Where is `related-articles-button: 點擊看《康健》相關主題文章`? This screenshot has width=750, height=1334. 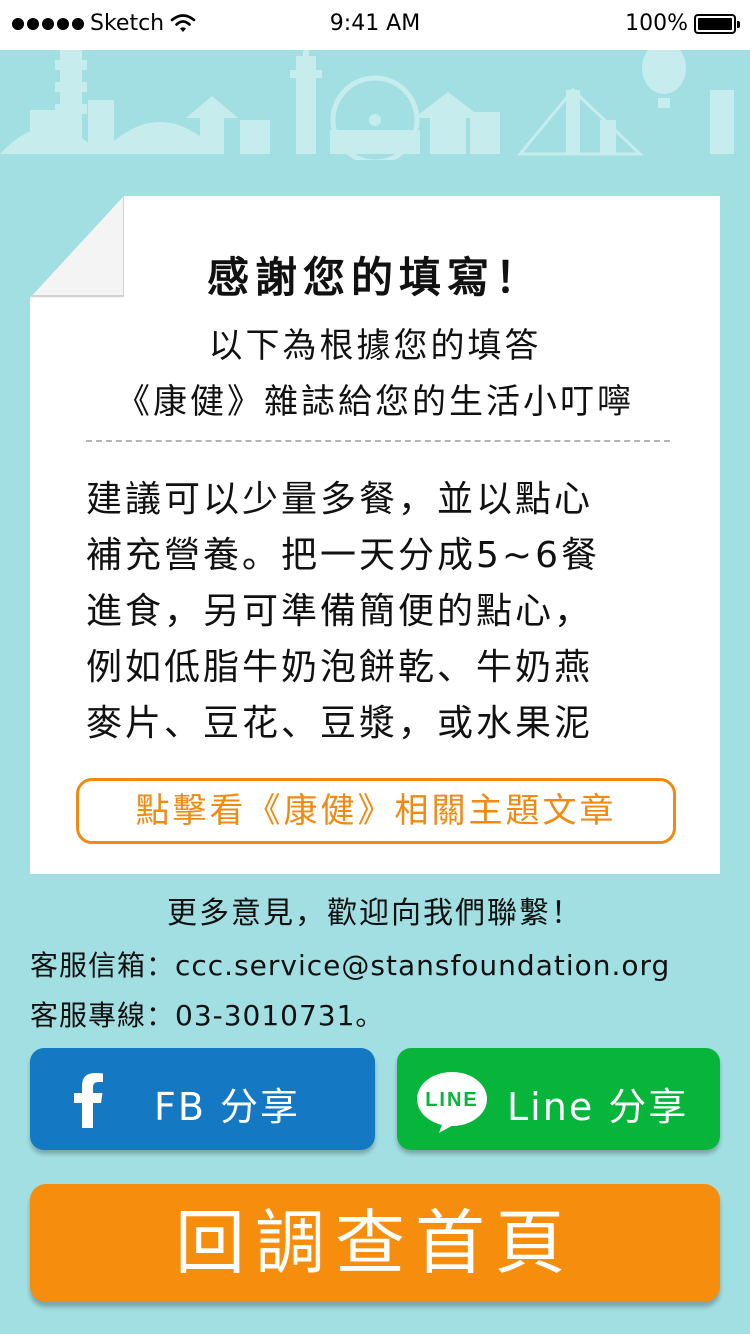
related-articles-button: 點擊看《康健》相關主題文章 is located at coordinates (376, 811).